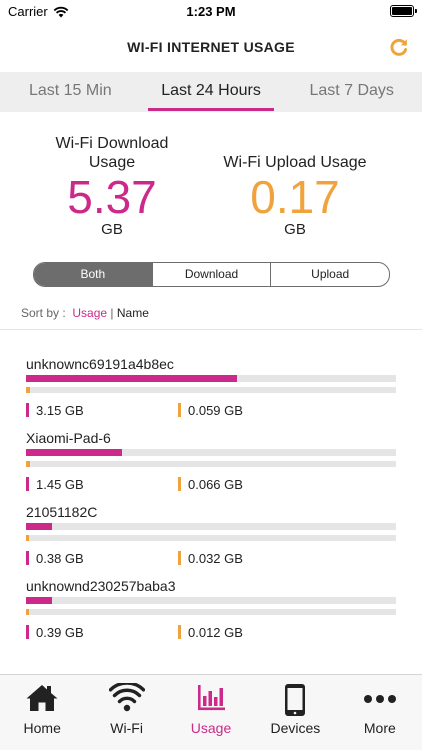 The width and height of the screenshot is (422, 750). I want to click on list-item: 21051182C 0.38 GB 0.032 GB, so click(211, 538).